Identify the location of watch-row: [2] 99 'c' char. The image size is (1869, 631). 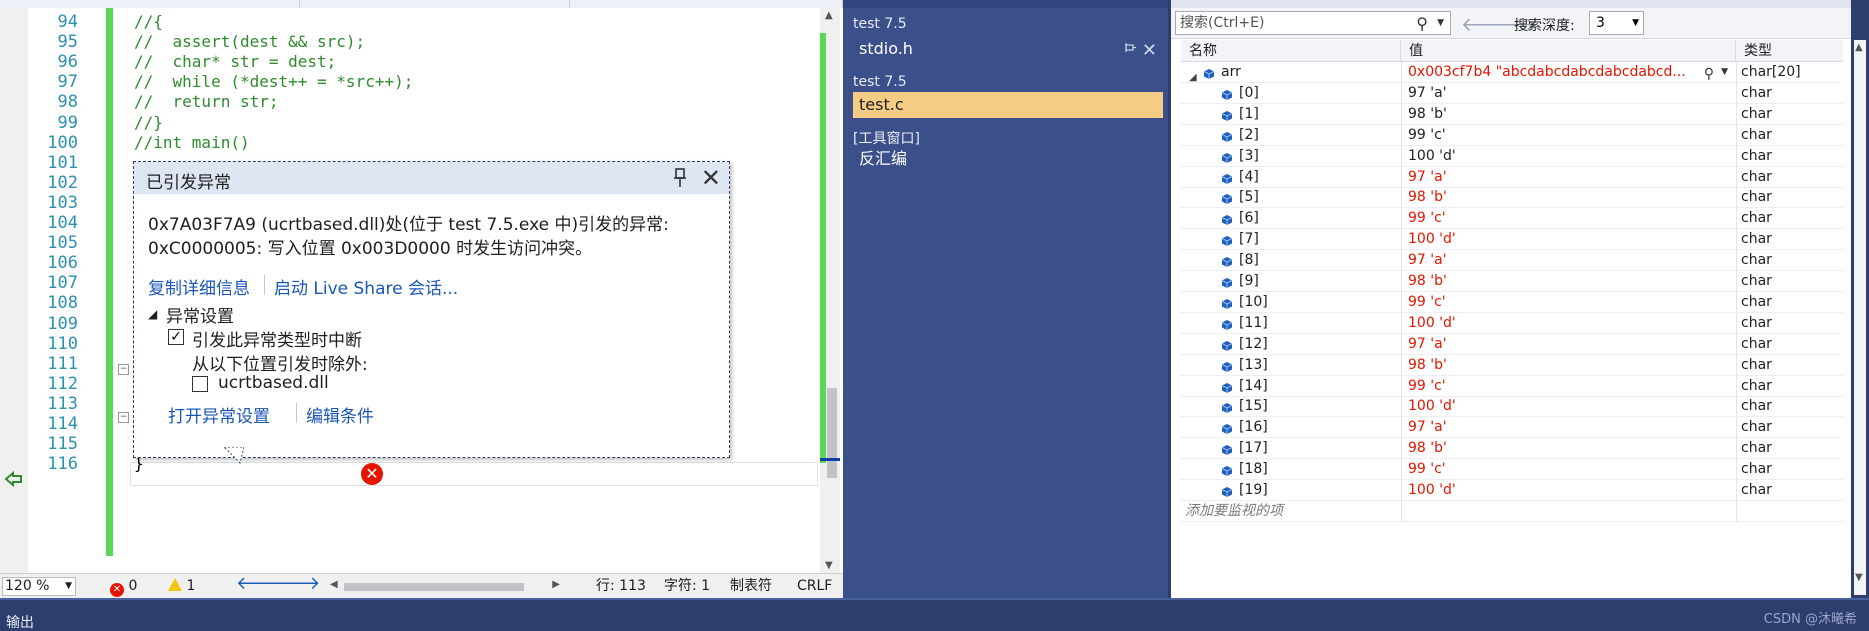
(1512, 135).